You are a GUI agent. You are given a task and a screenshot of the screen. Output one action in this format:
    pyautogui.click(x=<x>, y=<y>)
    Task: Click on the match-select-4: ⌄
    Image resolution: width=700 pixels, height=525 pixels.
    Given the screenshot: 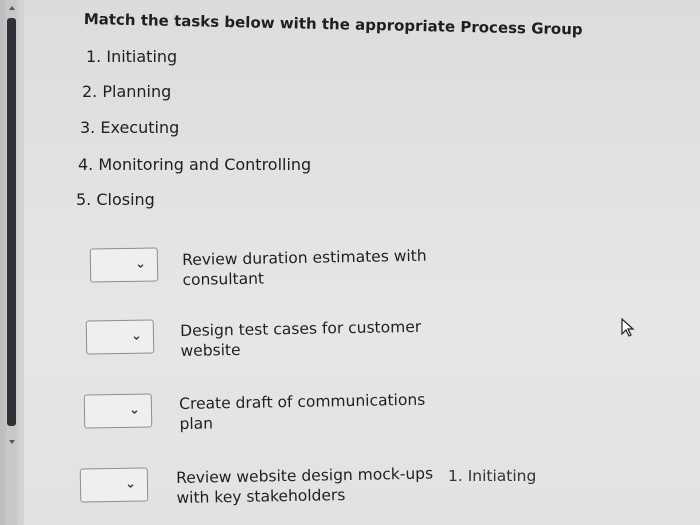 What is the action you would take?
    pyautogui.click(x=114, y=485)
    